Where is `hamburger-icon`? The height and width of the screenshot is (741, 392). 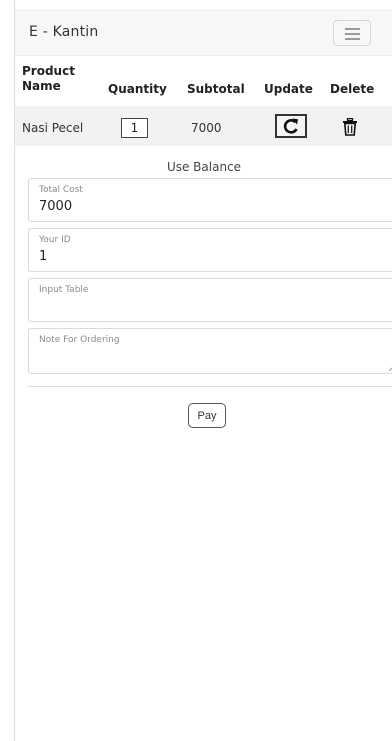 hamburger-icon is located at coordinates (352, 29).